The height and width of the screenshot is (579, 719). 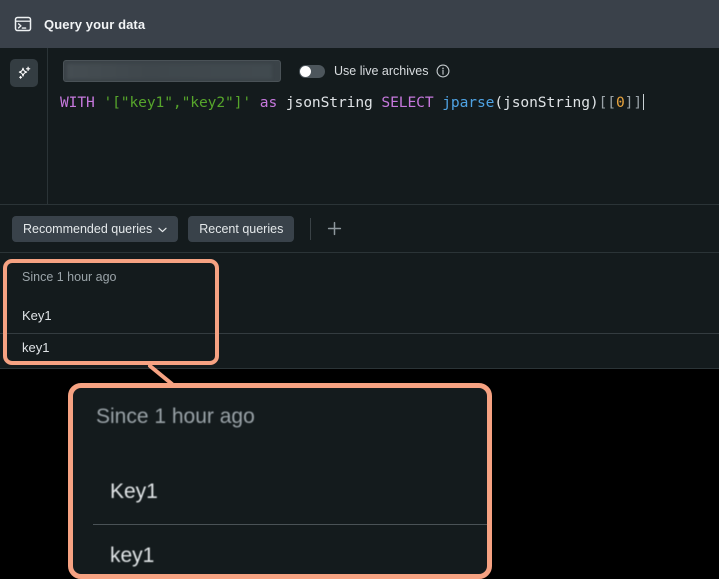 I want to click on info-icon, so click(x=443, y=71).